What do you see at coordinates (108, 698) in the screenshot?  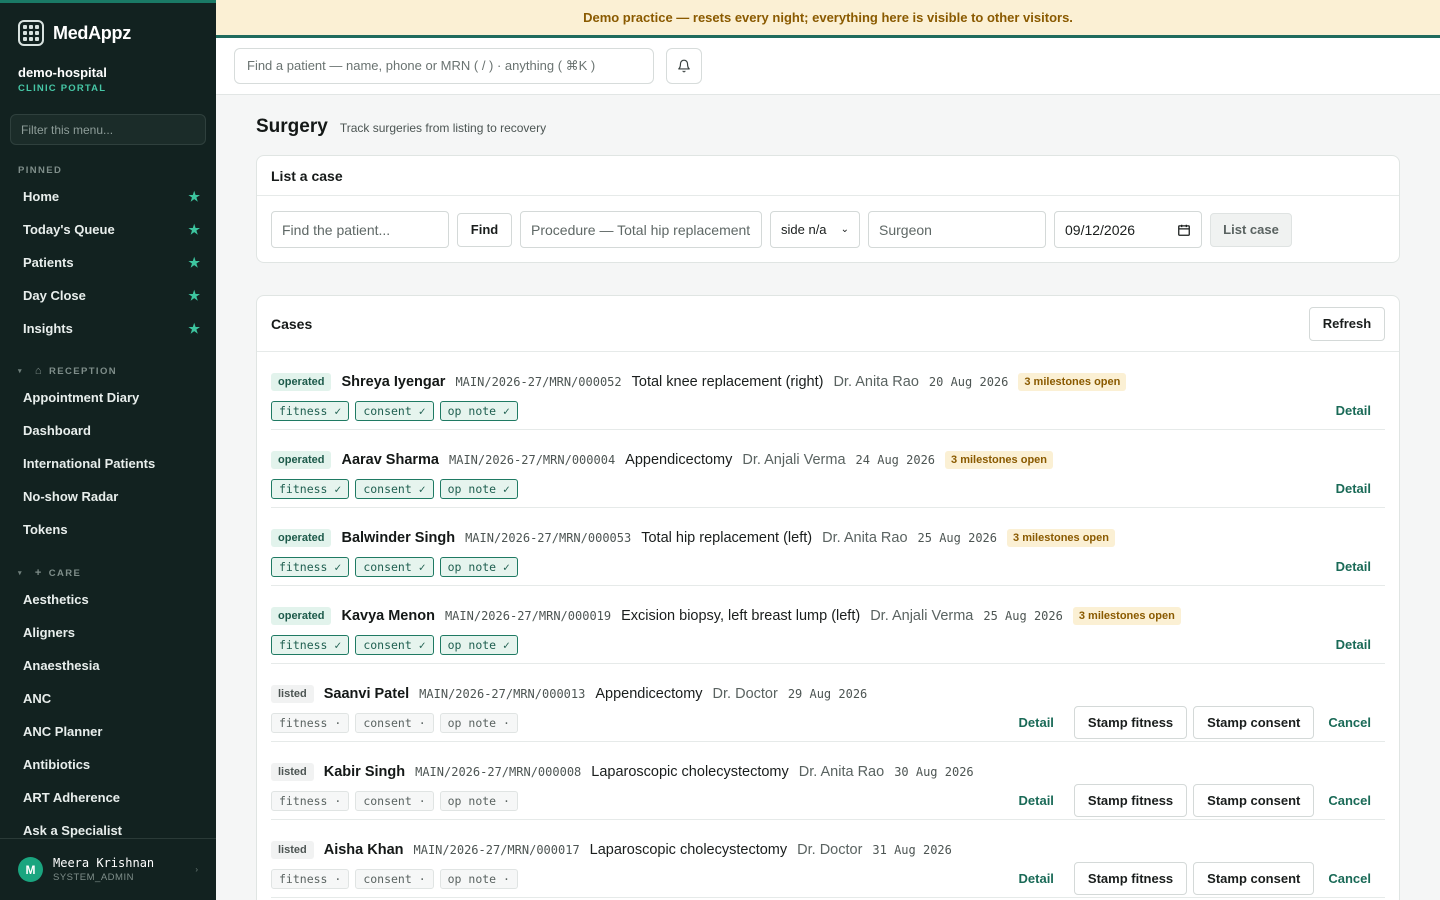 I see `sidebar-item-anc: ANC` at bounding box center [108, 698].